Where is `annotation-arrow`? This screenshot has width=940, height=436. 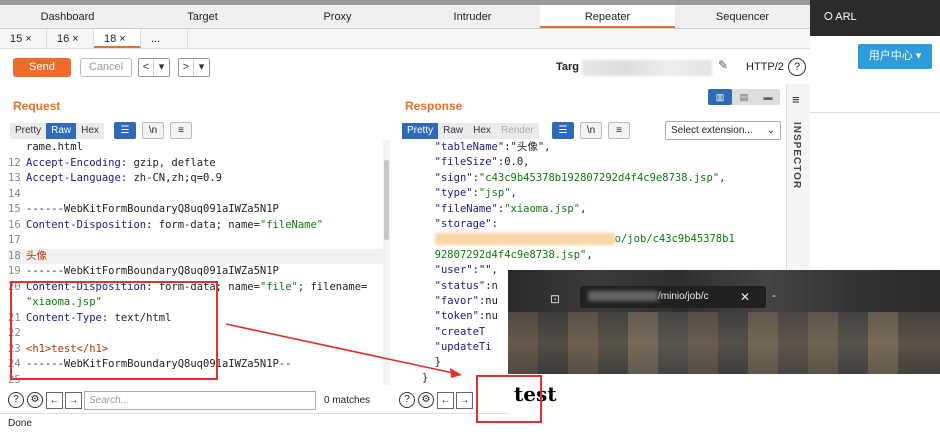 annotation-arrow is located at coordinates (343, 350).